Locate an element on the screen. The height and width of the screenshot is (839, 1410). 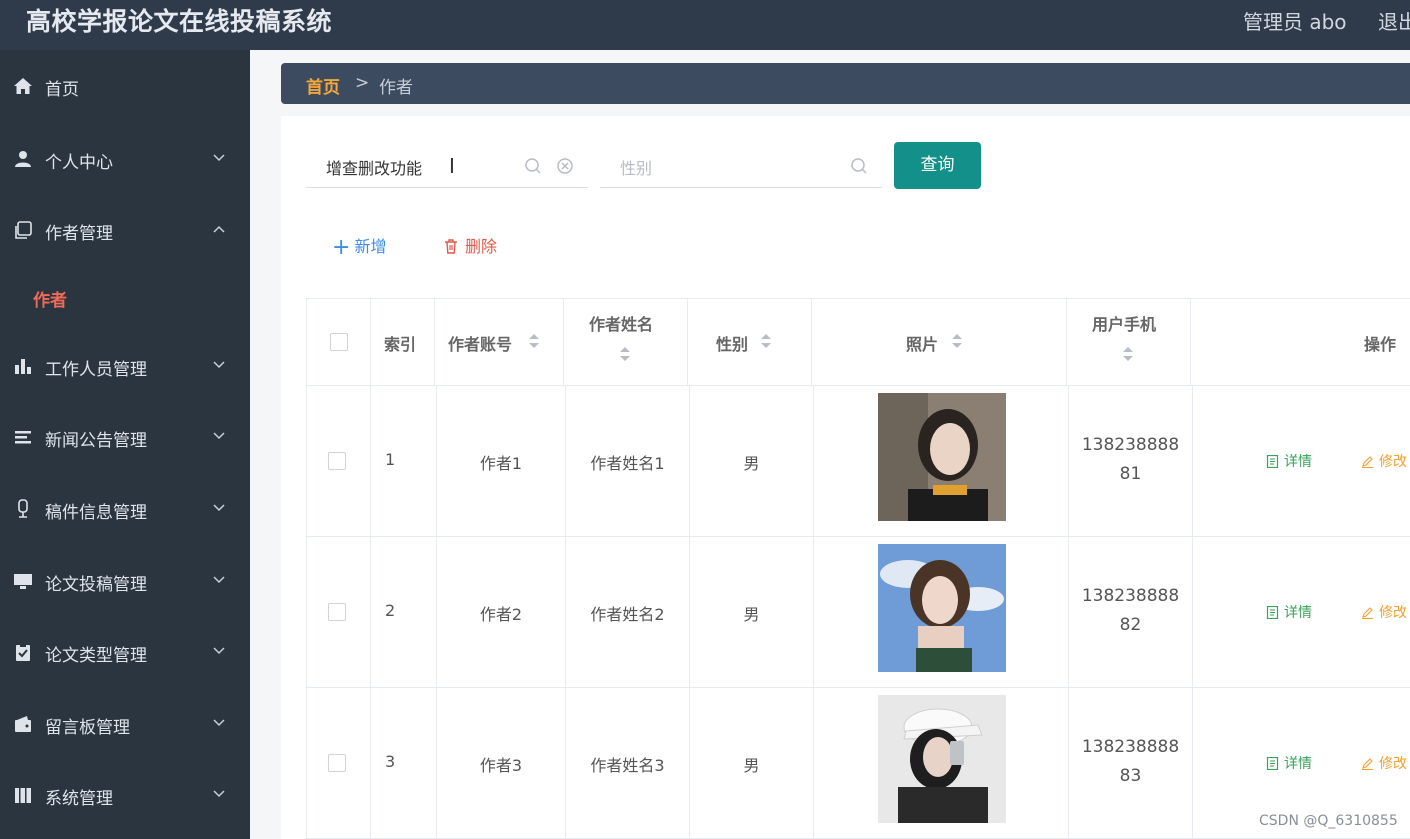
sidebar-item-paper-type-mgmt: 论文类型管理 is located at coordinates (125, 652).